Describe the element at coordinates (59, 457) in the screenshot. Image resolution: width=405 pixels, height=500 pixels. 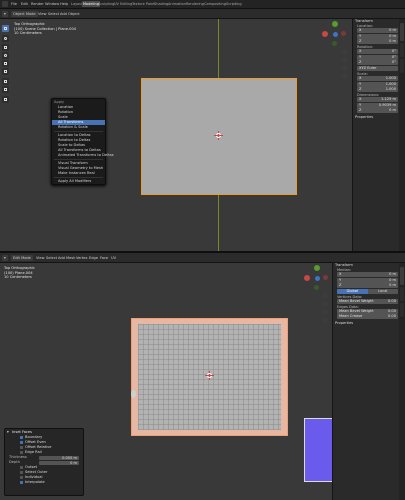
I see `thickness-field: 0.005 m` at that location.